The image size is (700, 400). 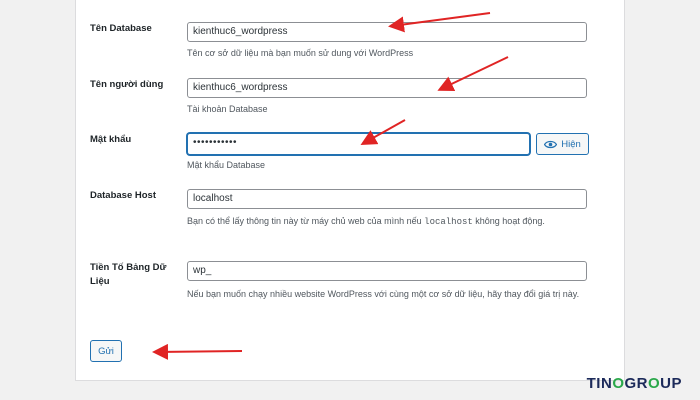 I want to click on prefix-input: wp_, so click(x=387, y=271).